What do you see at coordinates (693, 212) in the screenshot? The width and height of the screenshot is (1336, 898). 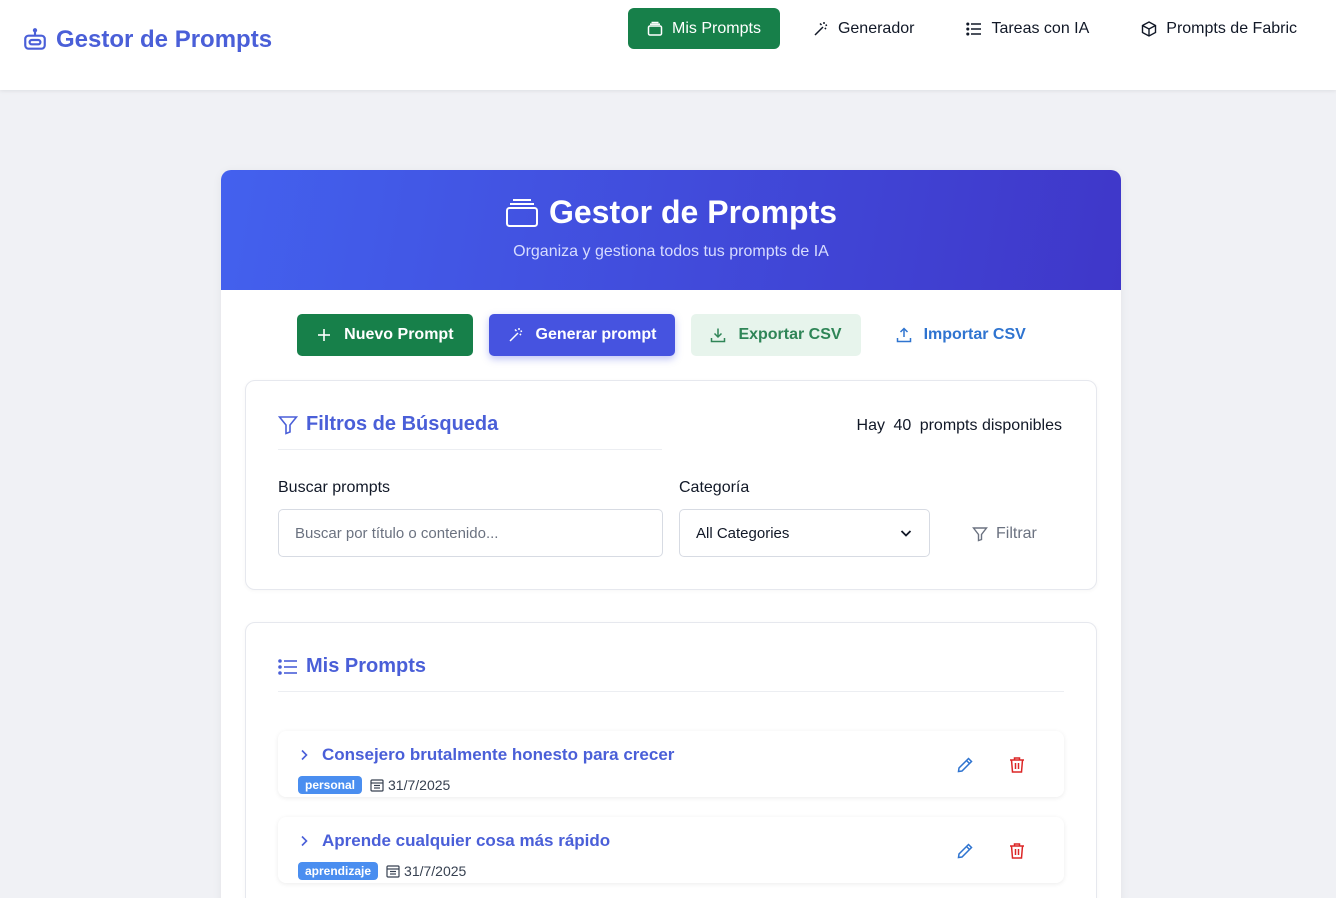 I see `hero-title-text: Gestor de Prompts` at bounding box center [693, 212].